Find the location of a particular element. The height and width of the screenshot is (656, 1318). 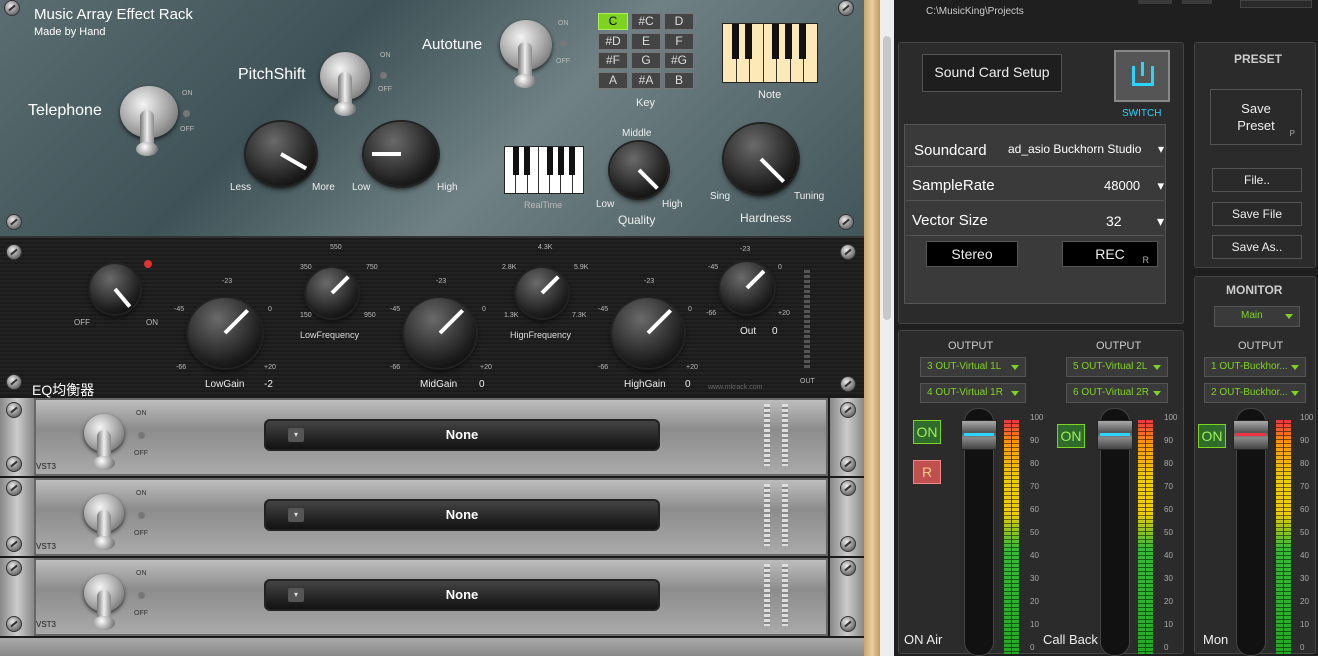

key-button-dsharp: #D is located at coordinates (613, 41).